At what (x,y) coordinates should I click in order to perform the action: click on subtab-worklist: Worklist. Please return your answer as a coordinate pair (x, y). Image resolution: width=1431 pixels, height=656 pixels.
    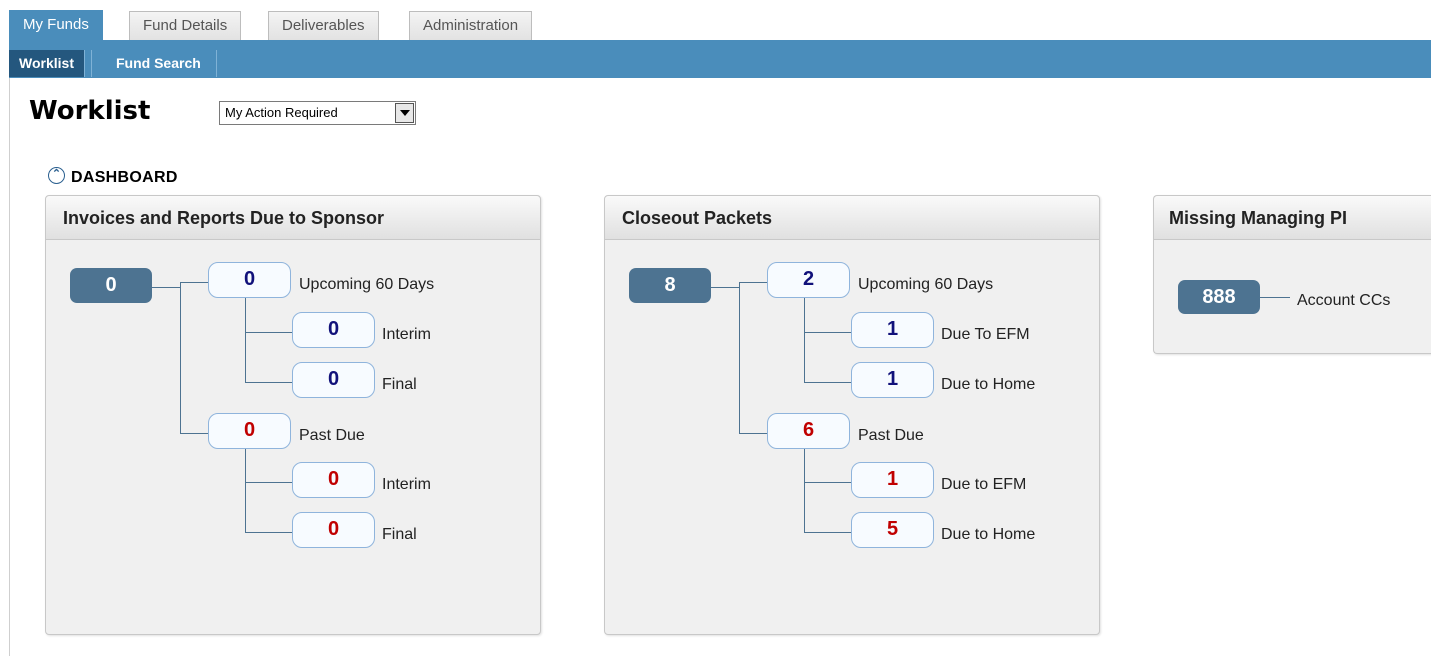
    Looking at the image, I should click on (47, 63).